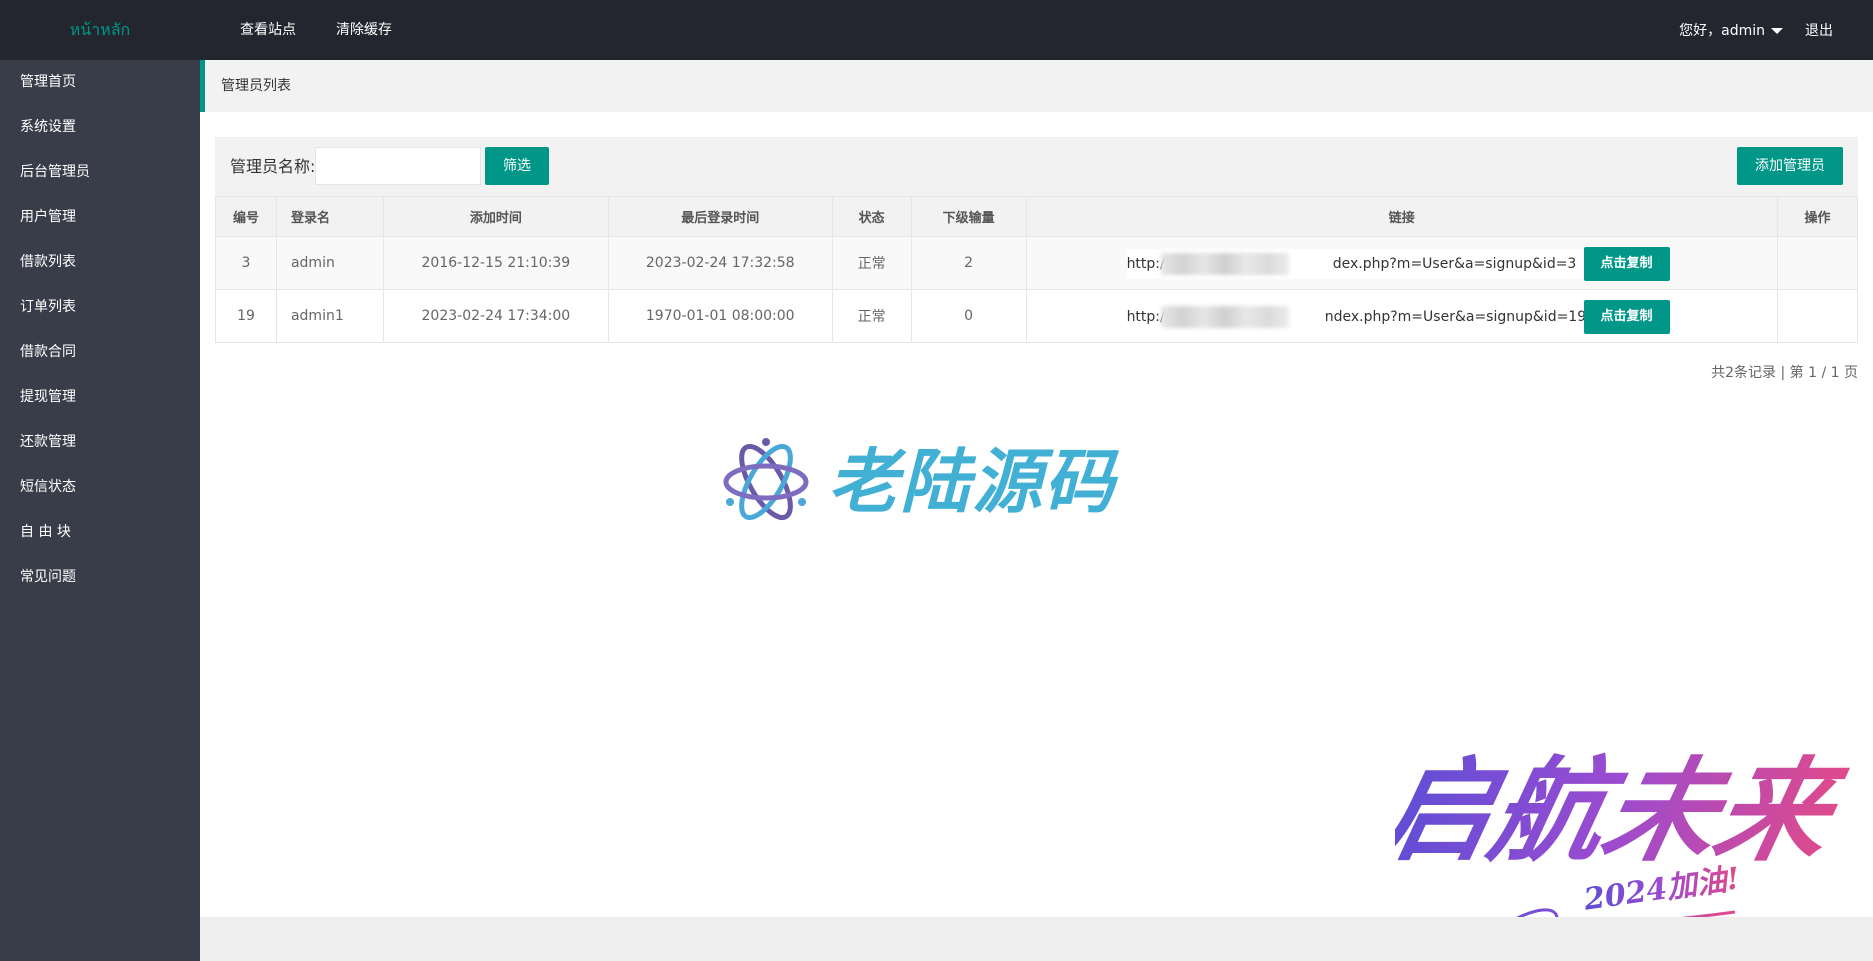 Image resolution: width=1873 pixels, height=961 pixels. Describe the element at coordinates (364, 30) in the screenshot. I see `clear-cache-link: 清除缓存` at that location.